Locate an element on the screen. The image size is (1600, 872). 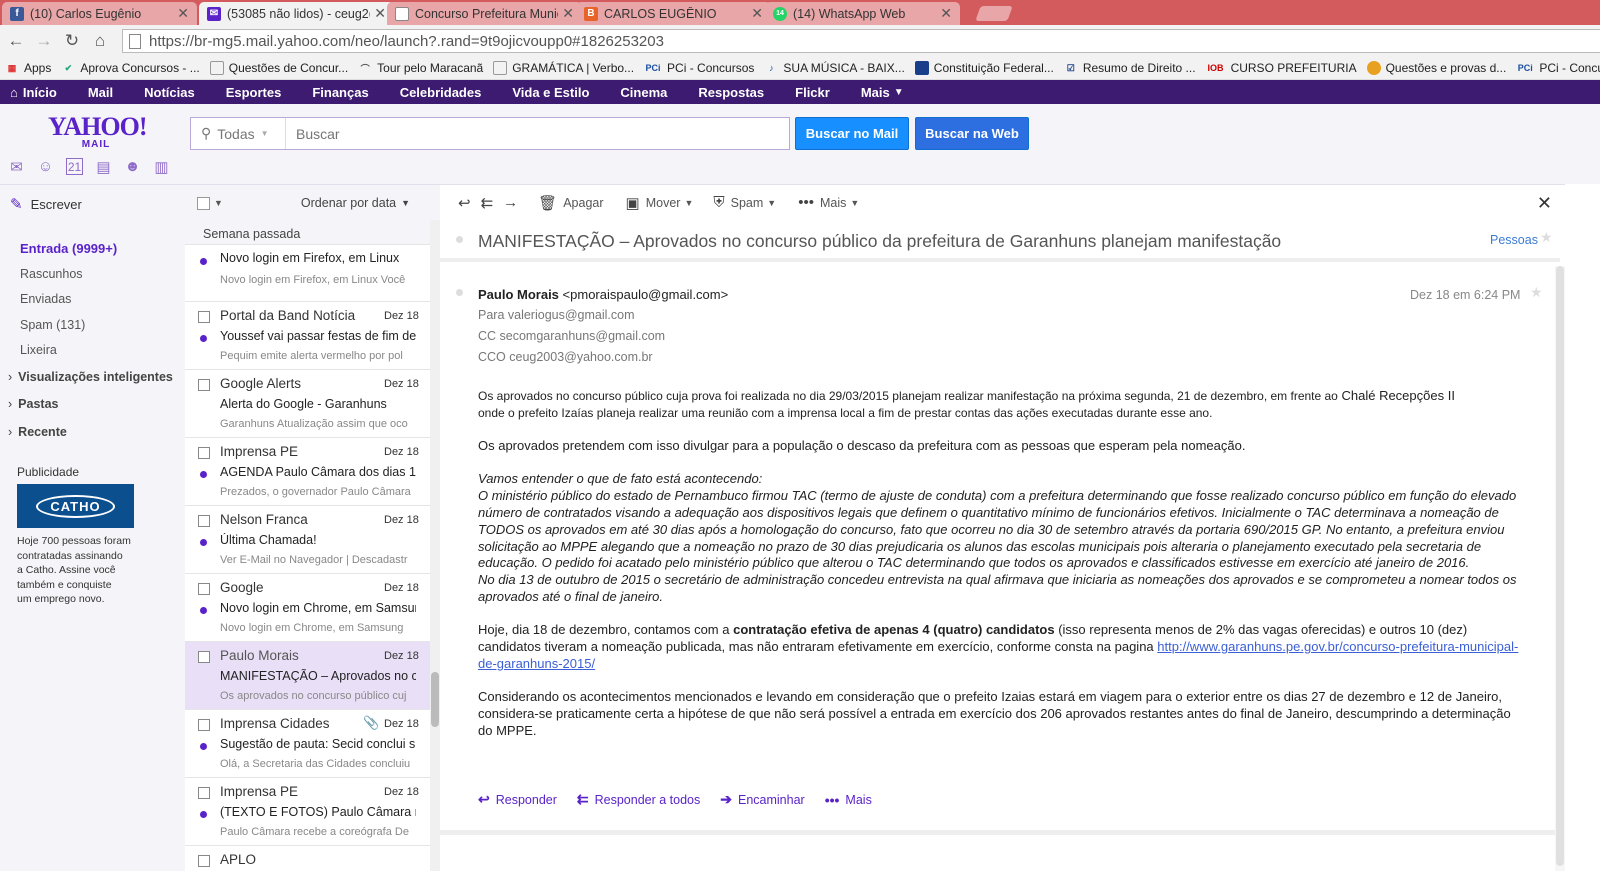
nav-mail: Mail is located at coordinates (100, 92).